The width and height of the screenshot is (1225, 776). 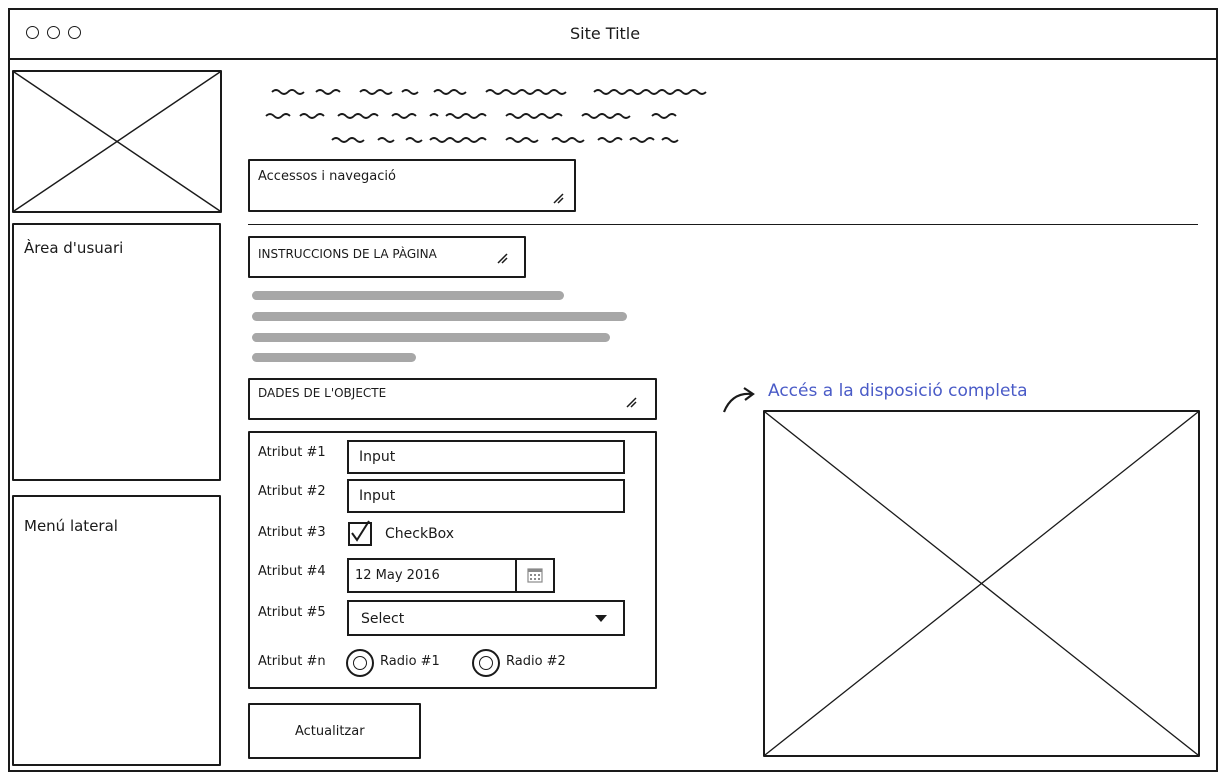 I want to click on instructions-box: INSTRUCCIONS DE LA PÀGINA, so click(x=387, y=257).